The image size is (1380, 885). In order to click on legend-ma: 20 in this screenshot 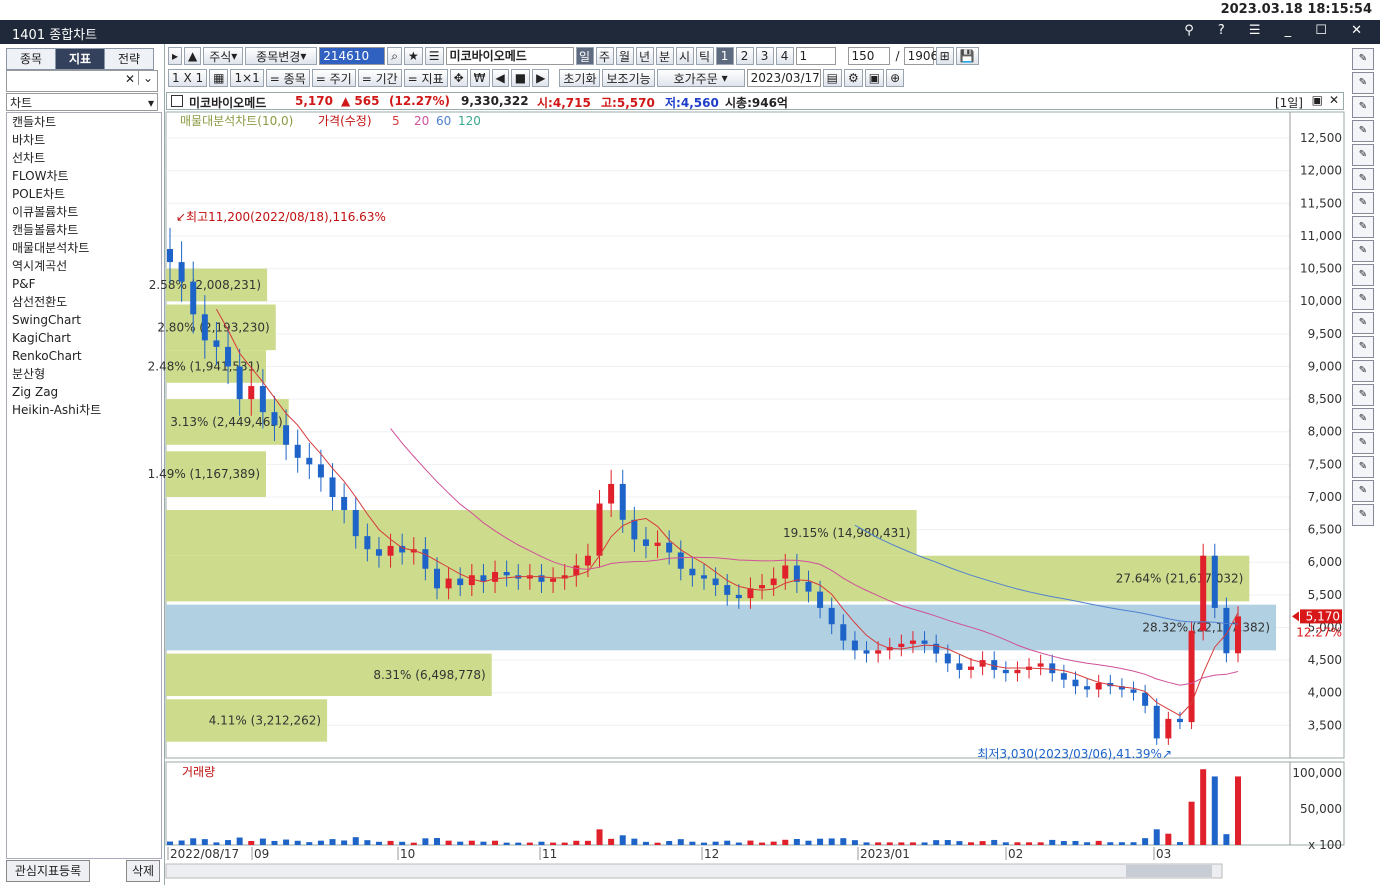, I will do `click(421, 121)`.